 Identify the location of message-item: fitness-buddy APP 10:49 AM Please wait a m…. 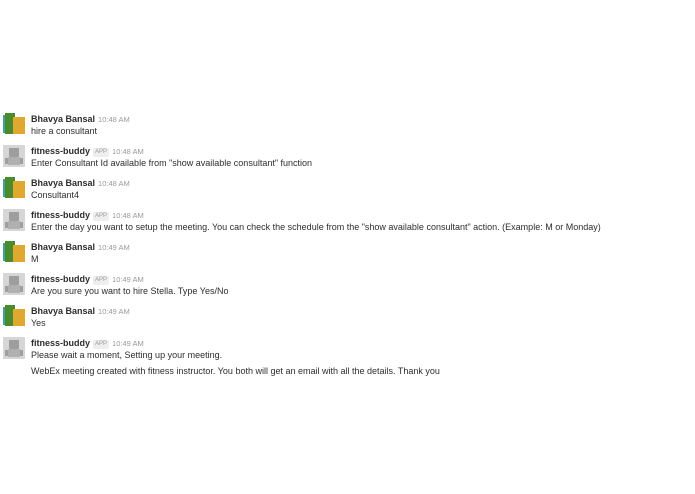
(347, 357).